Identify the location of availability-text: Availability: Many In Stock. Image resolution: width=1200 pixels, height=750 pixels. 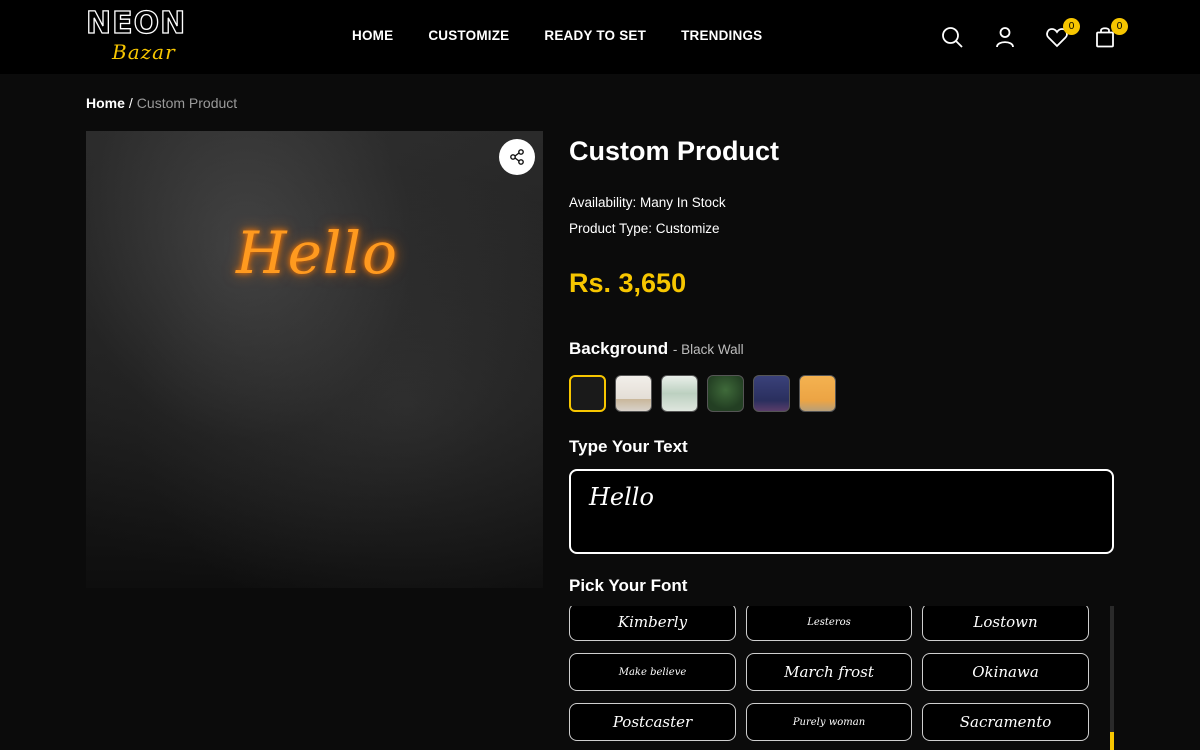
(647, 202).